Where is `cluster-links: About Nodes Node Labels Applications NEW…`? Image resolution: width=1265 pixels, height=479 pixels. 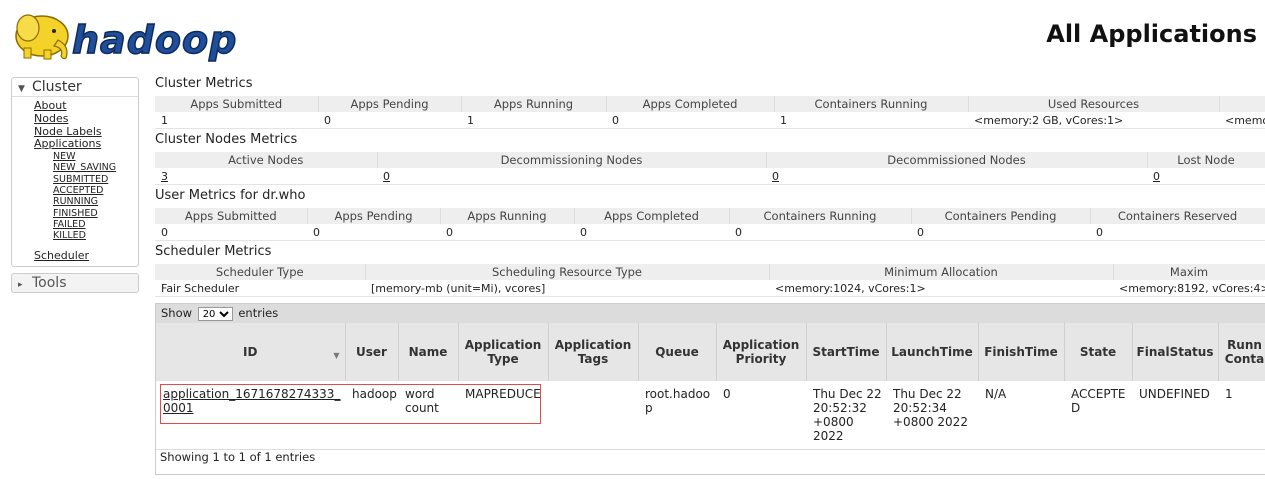 cluster-links: About Nodes Node Labels Applications NEW… is located at coordinates (75, 181).